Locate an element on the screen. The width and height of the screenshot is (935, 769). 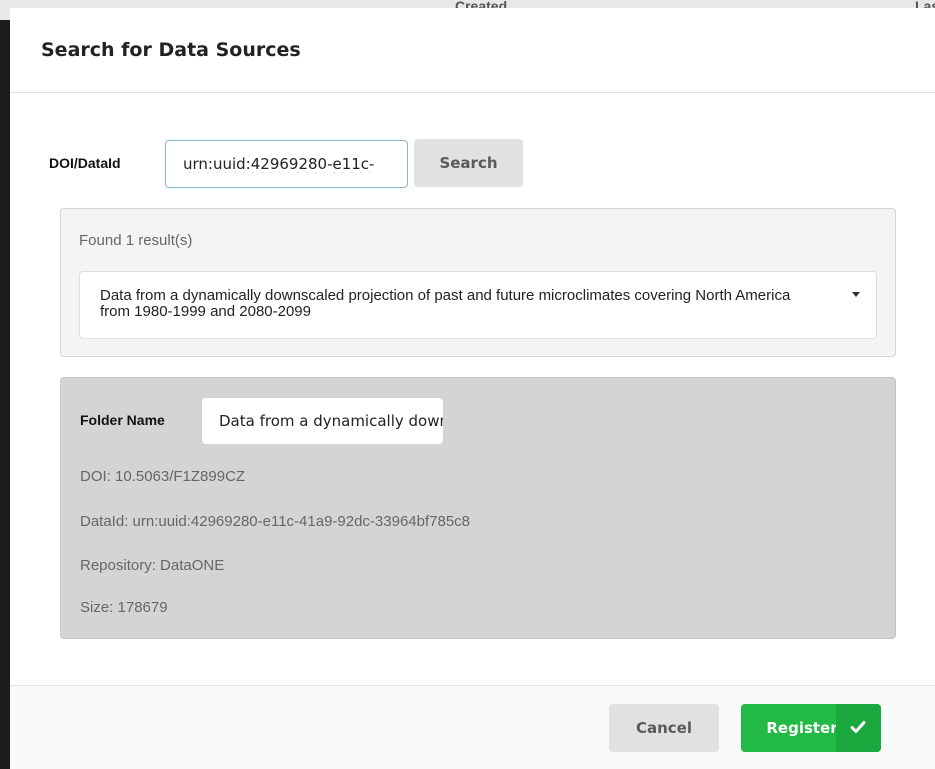
modal-header: Search for Data Sources is located at coordinates (472, 50).